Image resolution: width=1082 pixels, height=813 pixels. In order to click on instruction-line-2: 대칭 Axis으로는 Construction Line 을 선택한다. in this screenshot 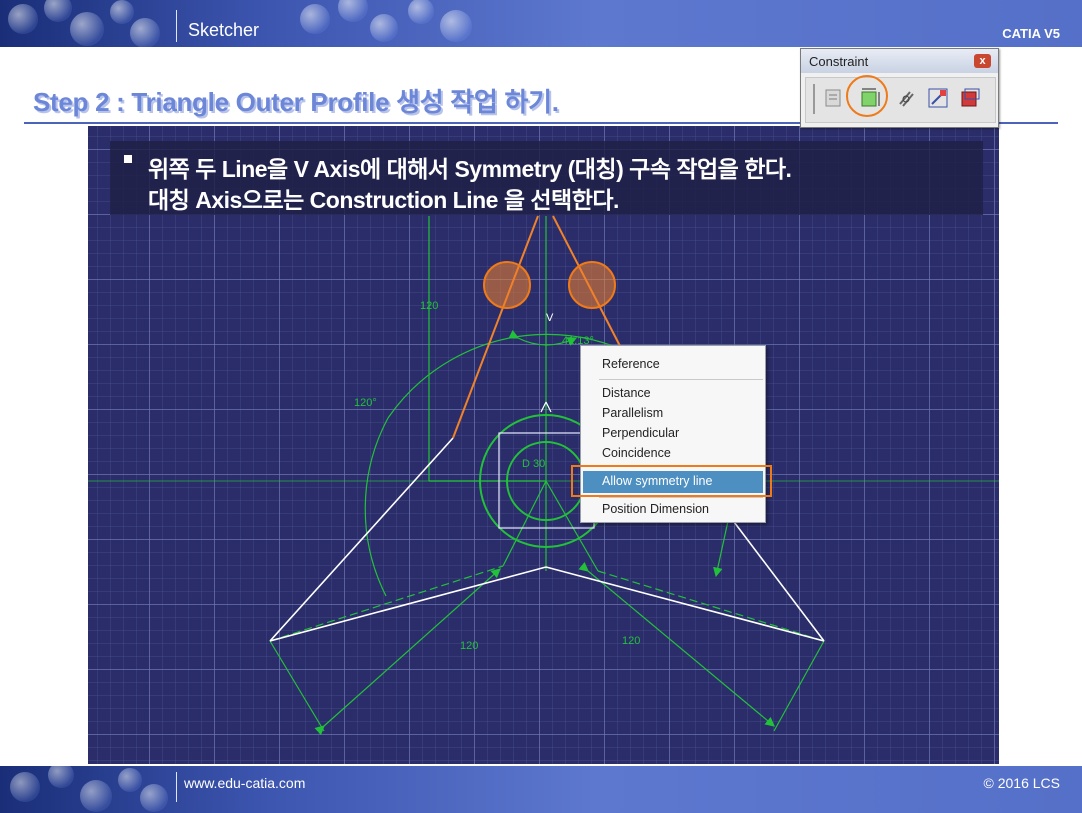, I will do `click(383, 200)`.